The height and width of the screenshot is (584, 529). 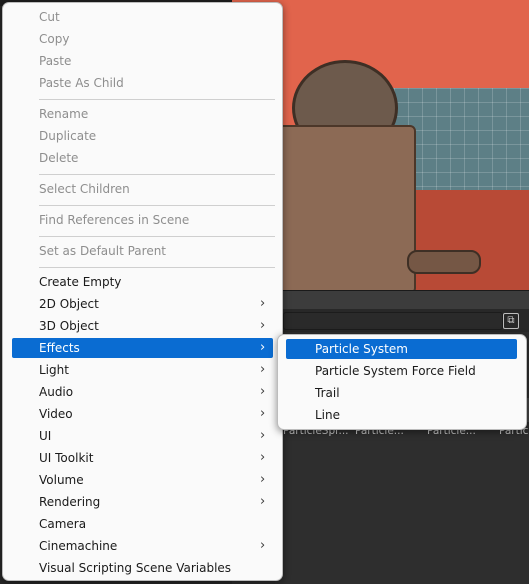 What do you see at coordinates (103, 251) in the screenshot?
I see `menu-item-label: Set as Default Parent` at bounding box center [103, 251].